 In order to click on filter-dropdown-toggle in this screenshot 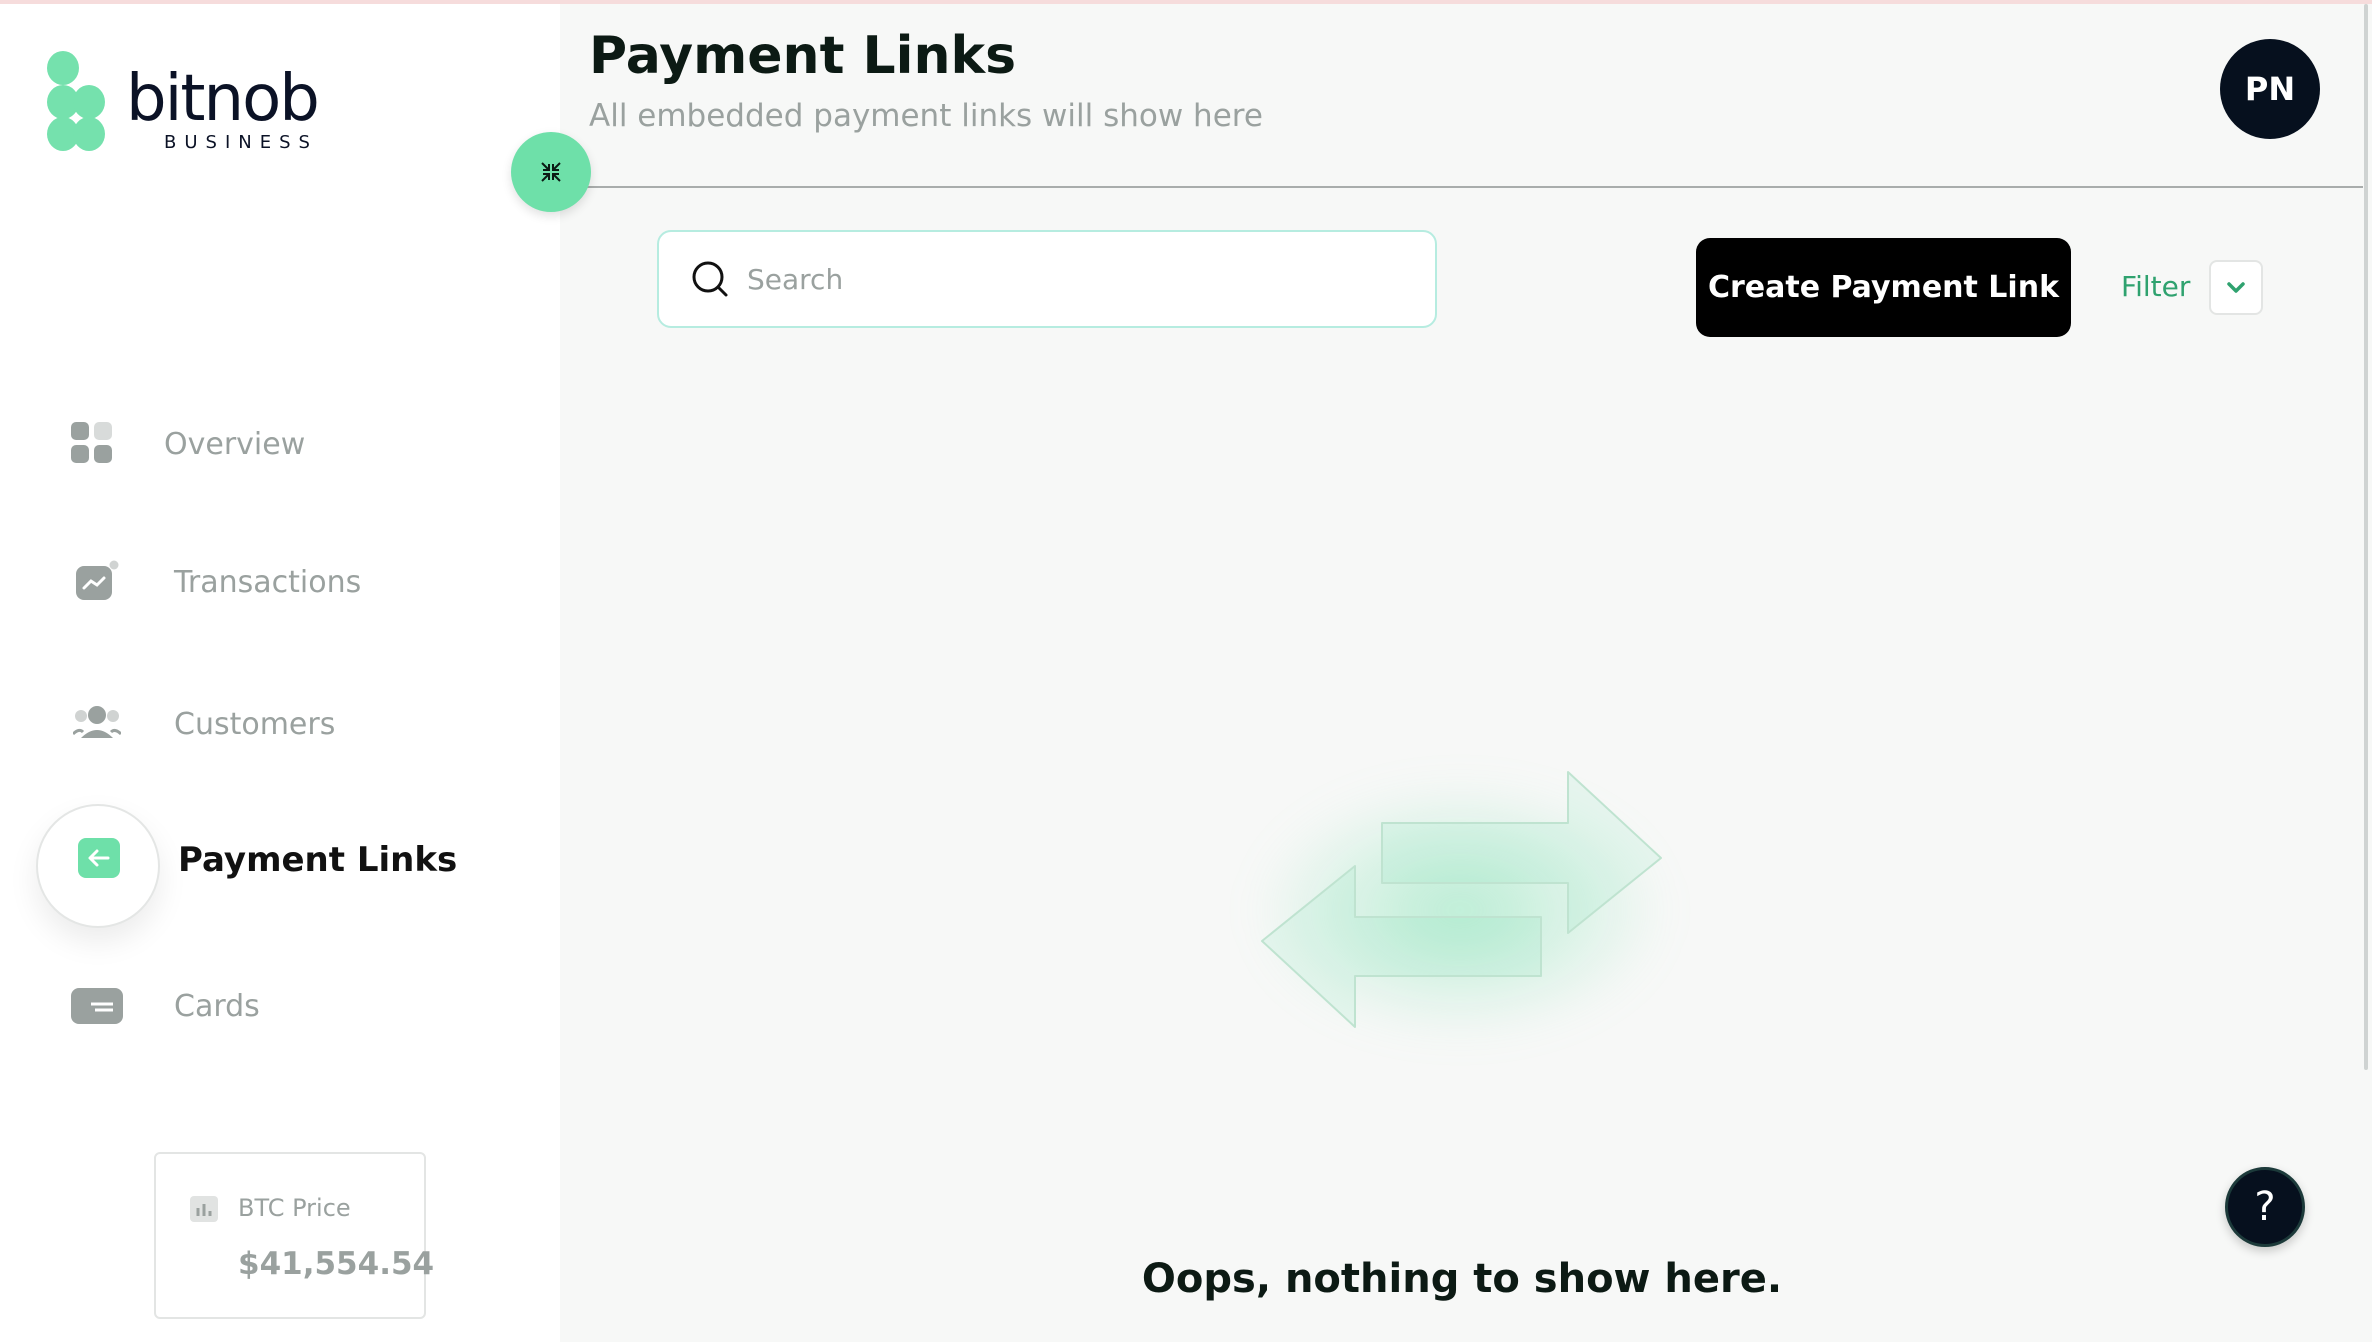, I will do `click(2236, 287)`.